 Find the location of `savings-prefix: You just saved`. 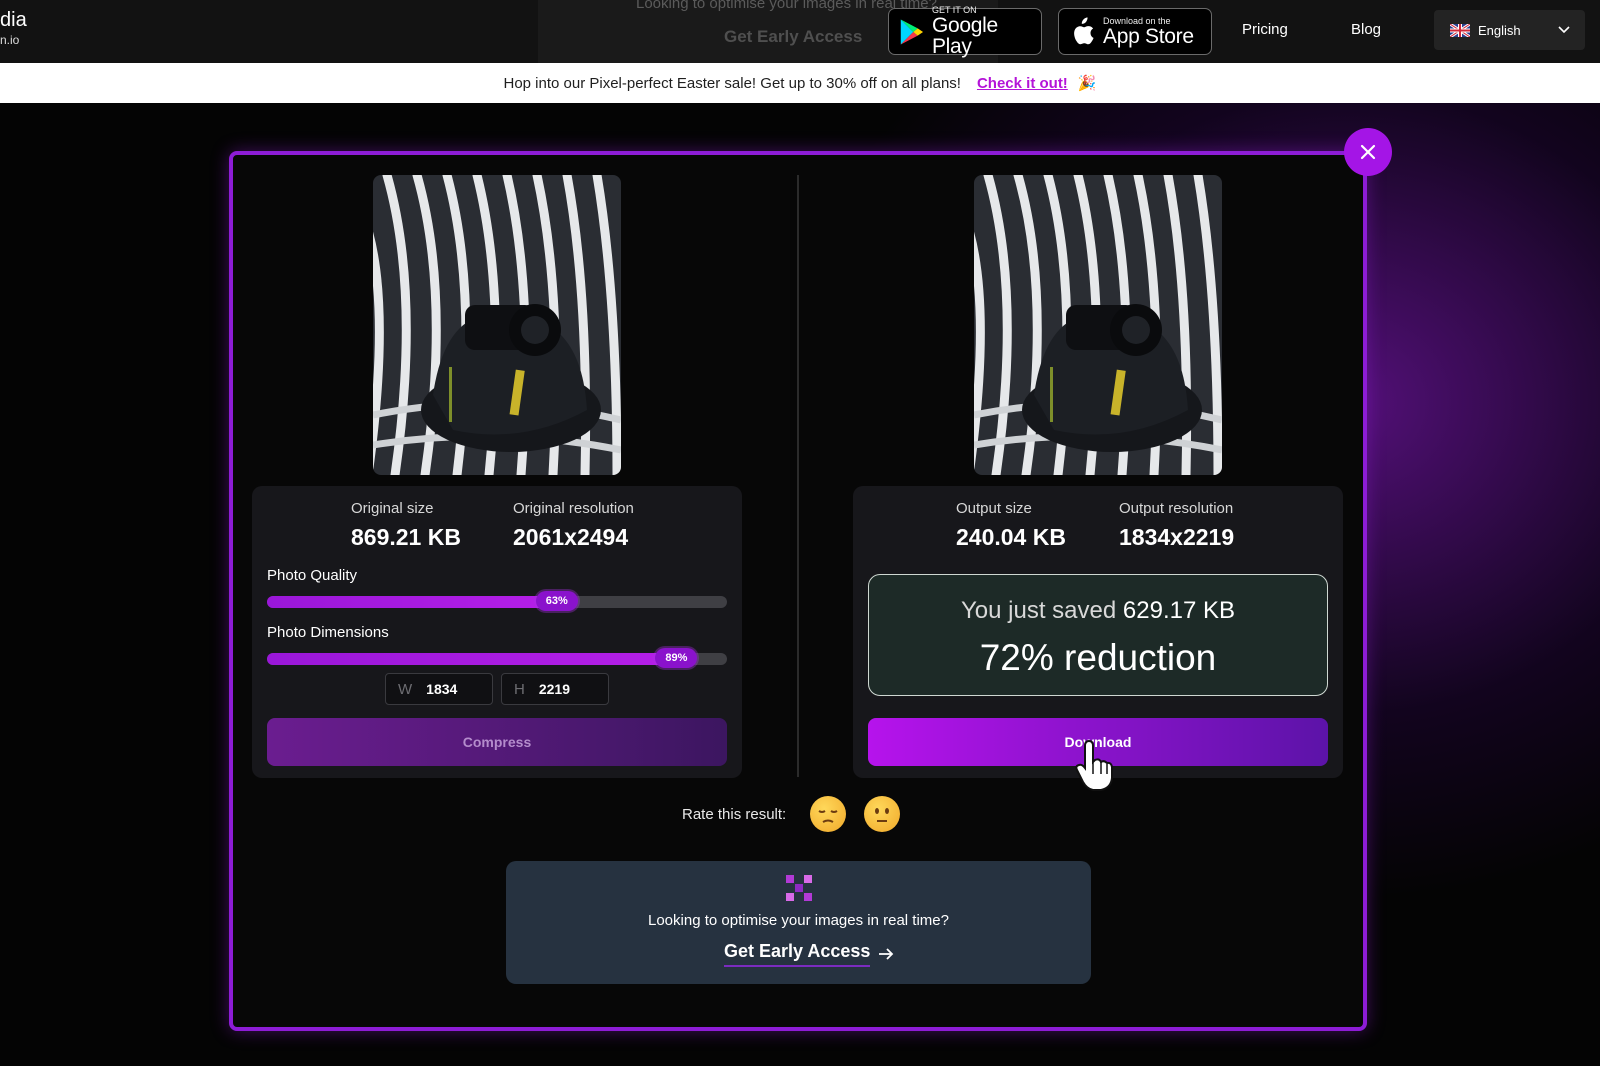

savings-prefix: You just saved is located at coordinates (1039, 610).